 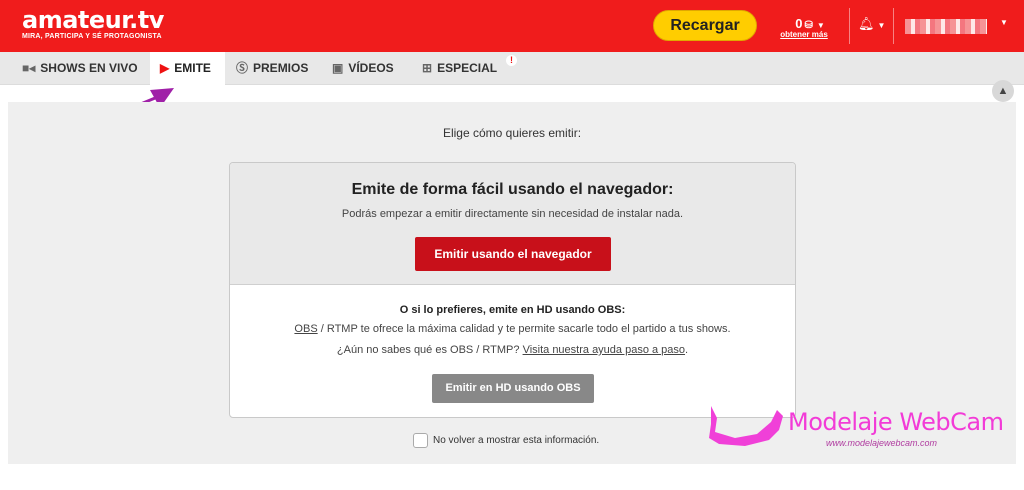 What do you see at coordinates (420, 440) in the screenshot?
I see `dont-show-checkbox` at bounding box center [420, 440].